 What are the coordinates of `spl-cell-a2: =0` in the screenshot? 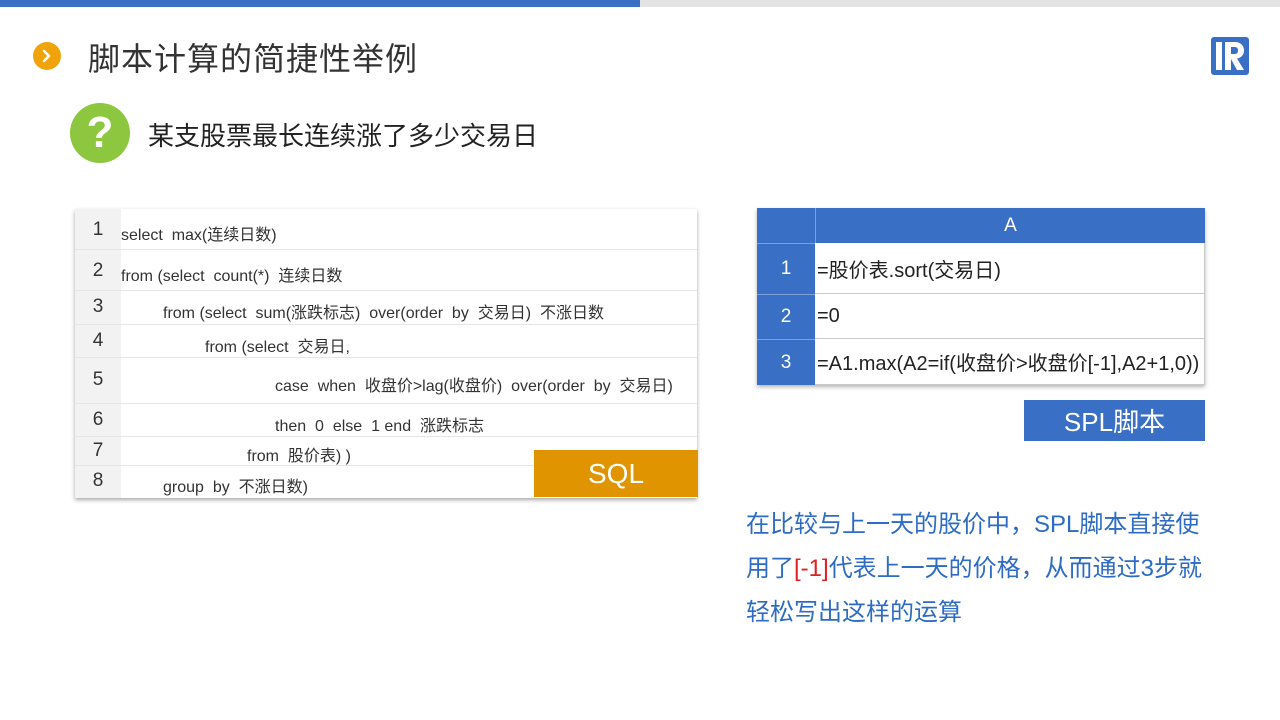 It's located at (1010, 316).